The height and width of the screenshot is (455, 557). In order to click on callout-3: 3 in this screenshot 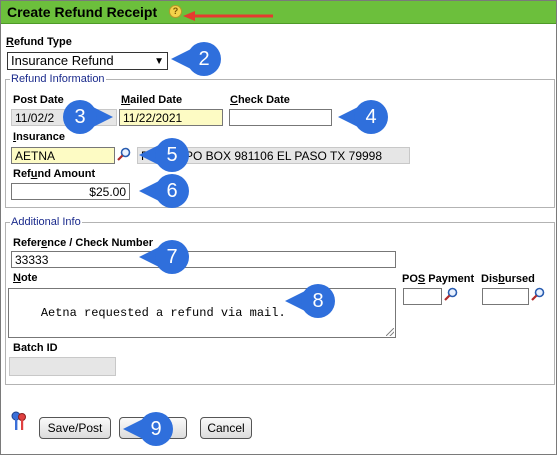, I will do `click(88, 117)`.